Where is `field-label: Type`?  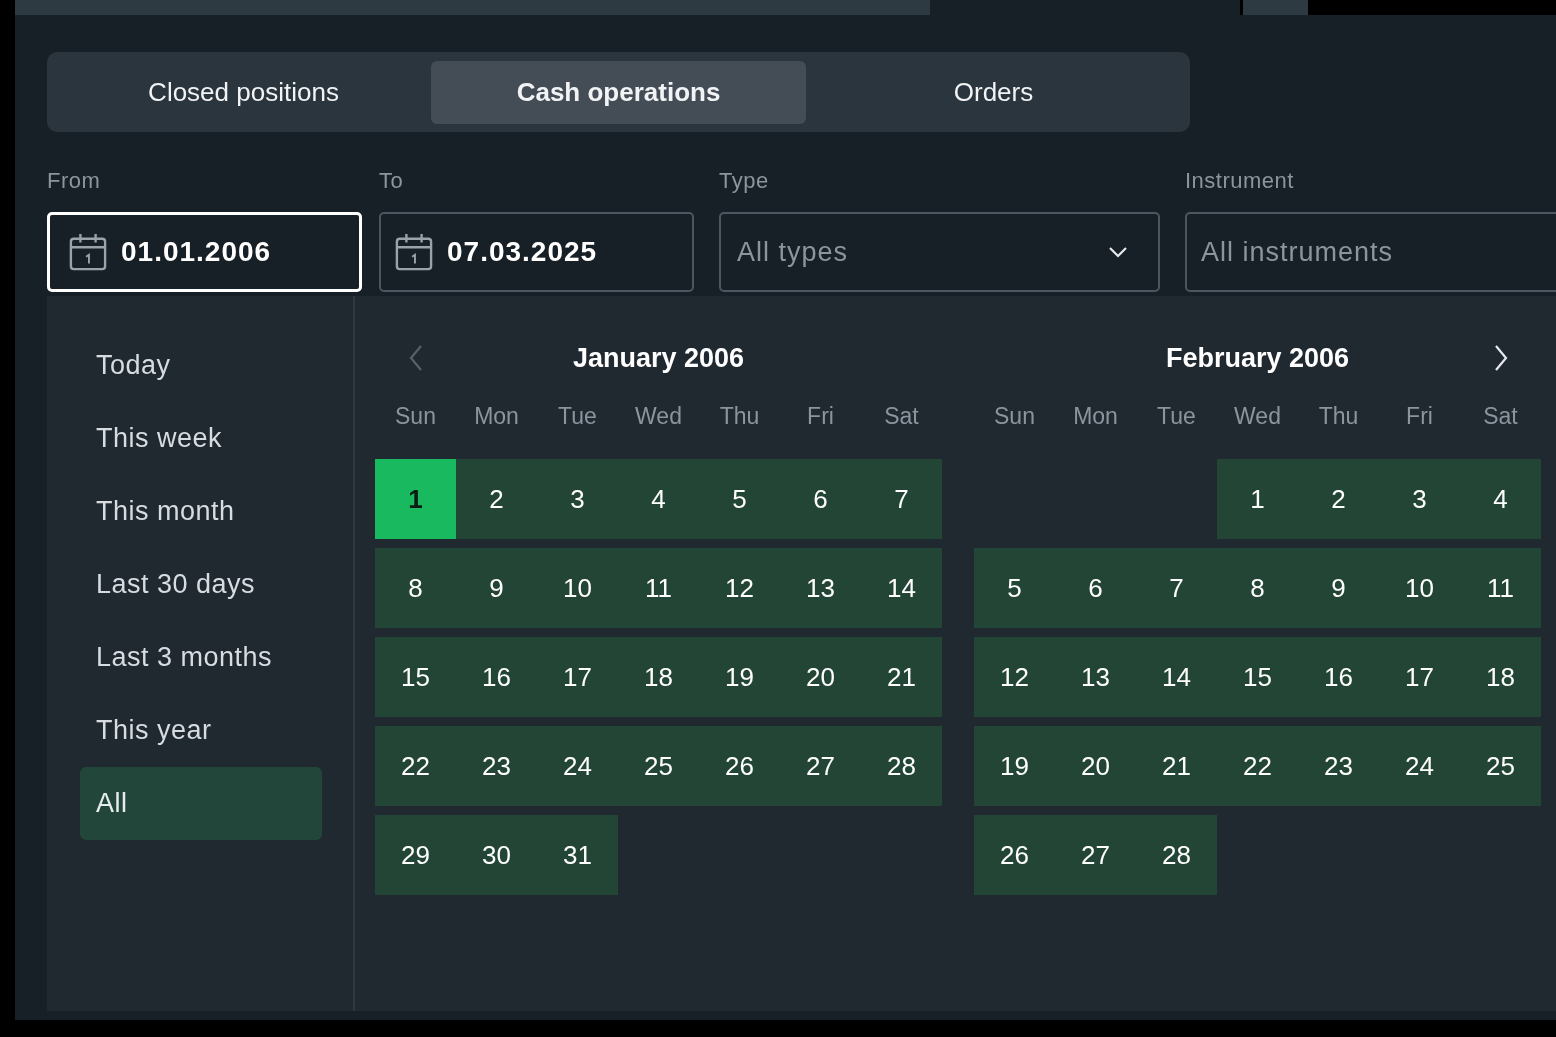 field-label: Type is located at coordinates (744, 181).